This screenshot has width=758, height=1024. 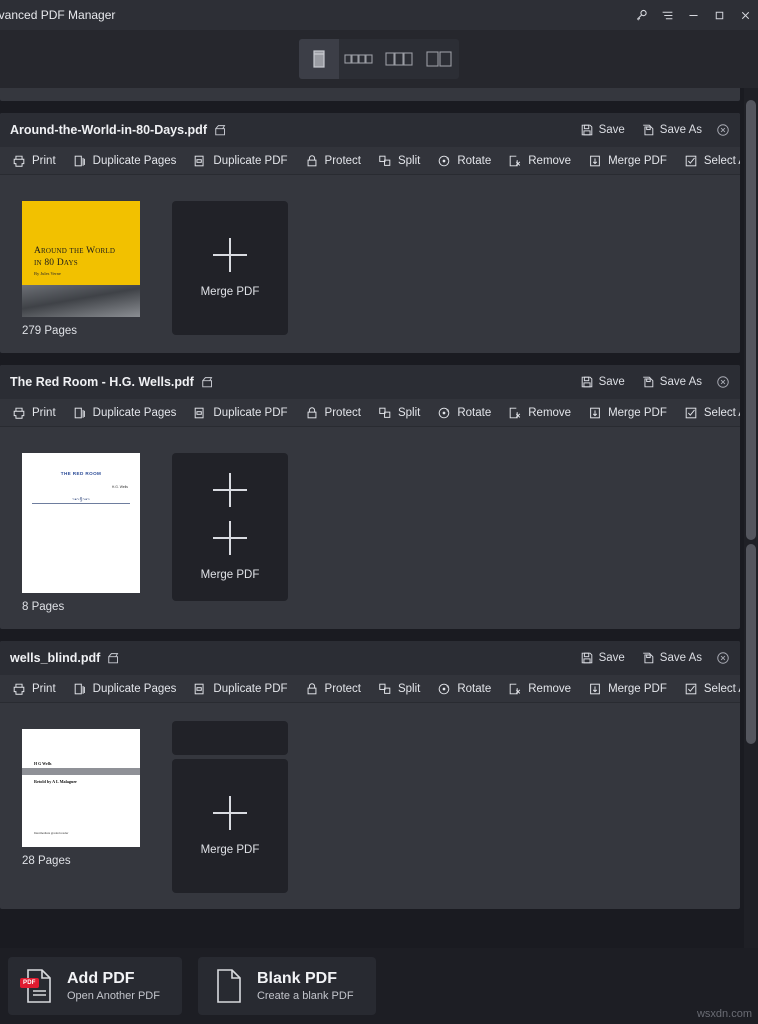 I want to click on vertical-scrollbar, so click(x=751, y=518).